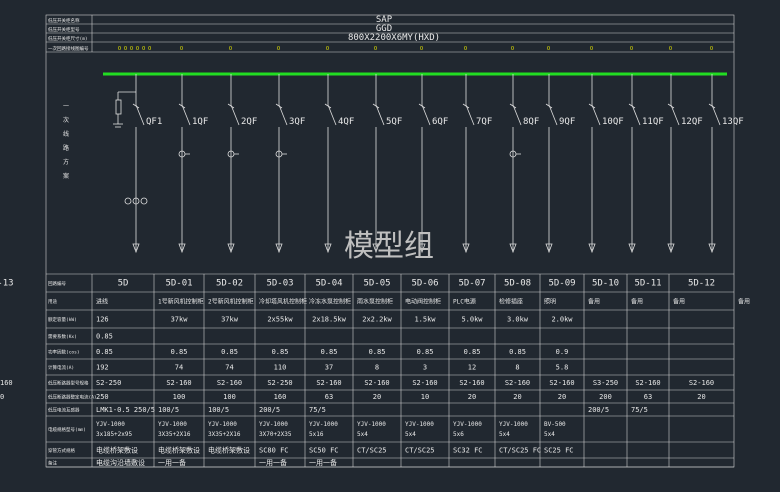 The width and height of the screenshot is (780, 492). Describe the element at coordinates (387, 164) in the screenshot. I see `feeder-5QF: 5QF` at that location.